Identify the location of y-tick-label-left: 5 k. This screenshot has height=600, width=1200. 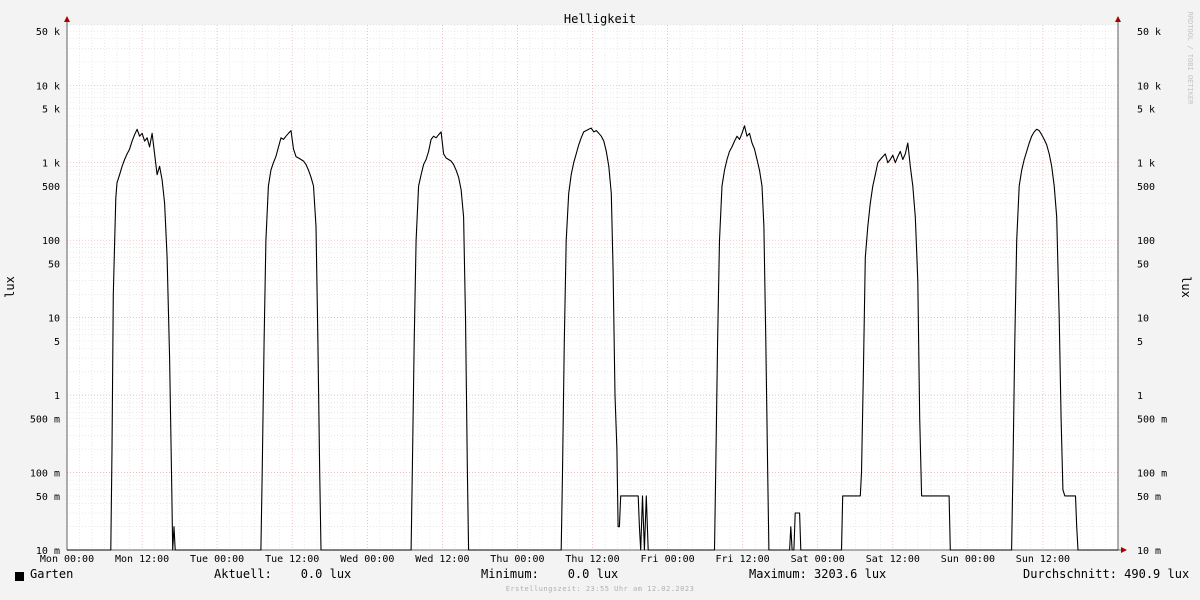
(51, 110).